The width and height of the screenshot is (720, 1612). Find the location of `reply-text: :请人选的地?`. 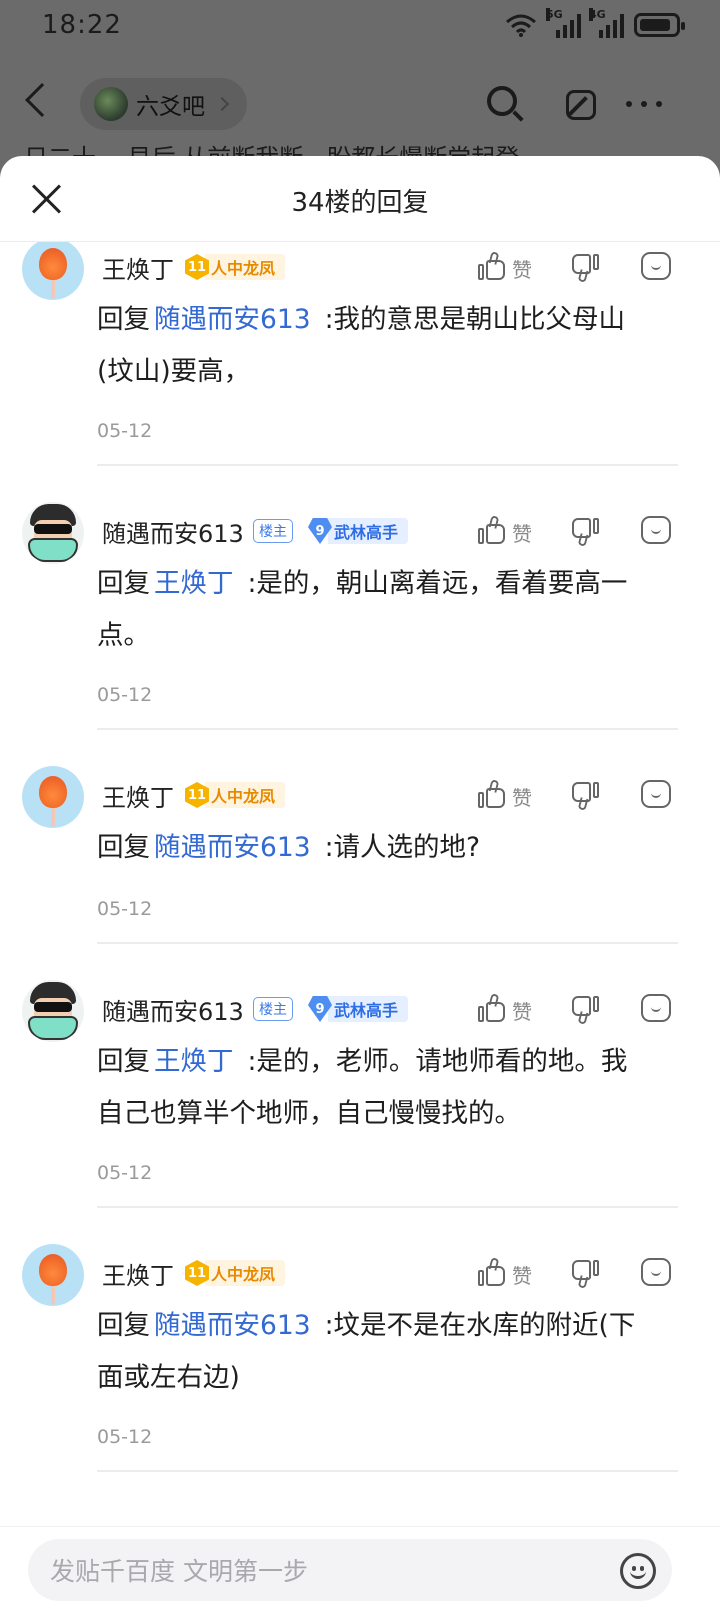

reply-text: :请人选的地? is located at coordinates (402, 847).